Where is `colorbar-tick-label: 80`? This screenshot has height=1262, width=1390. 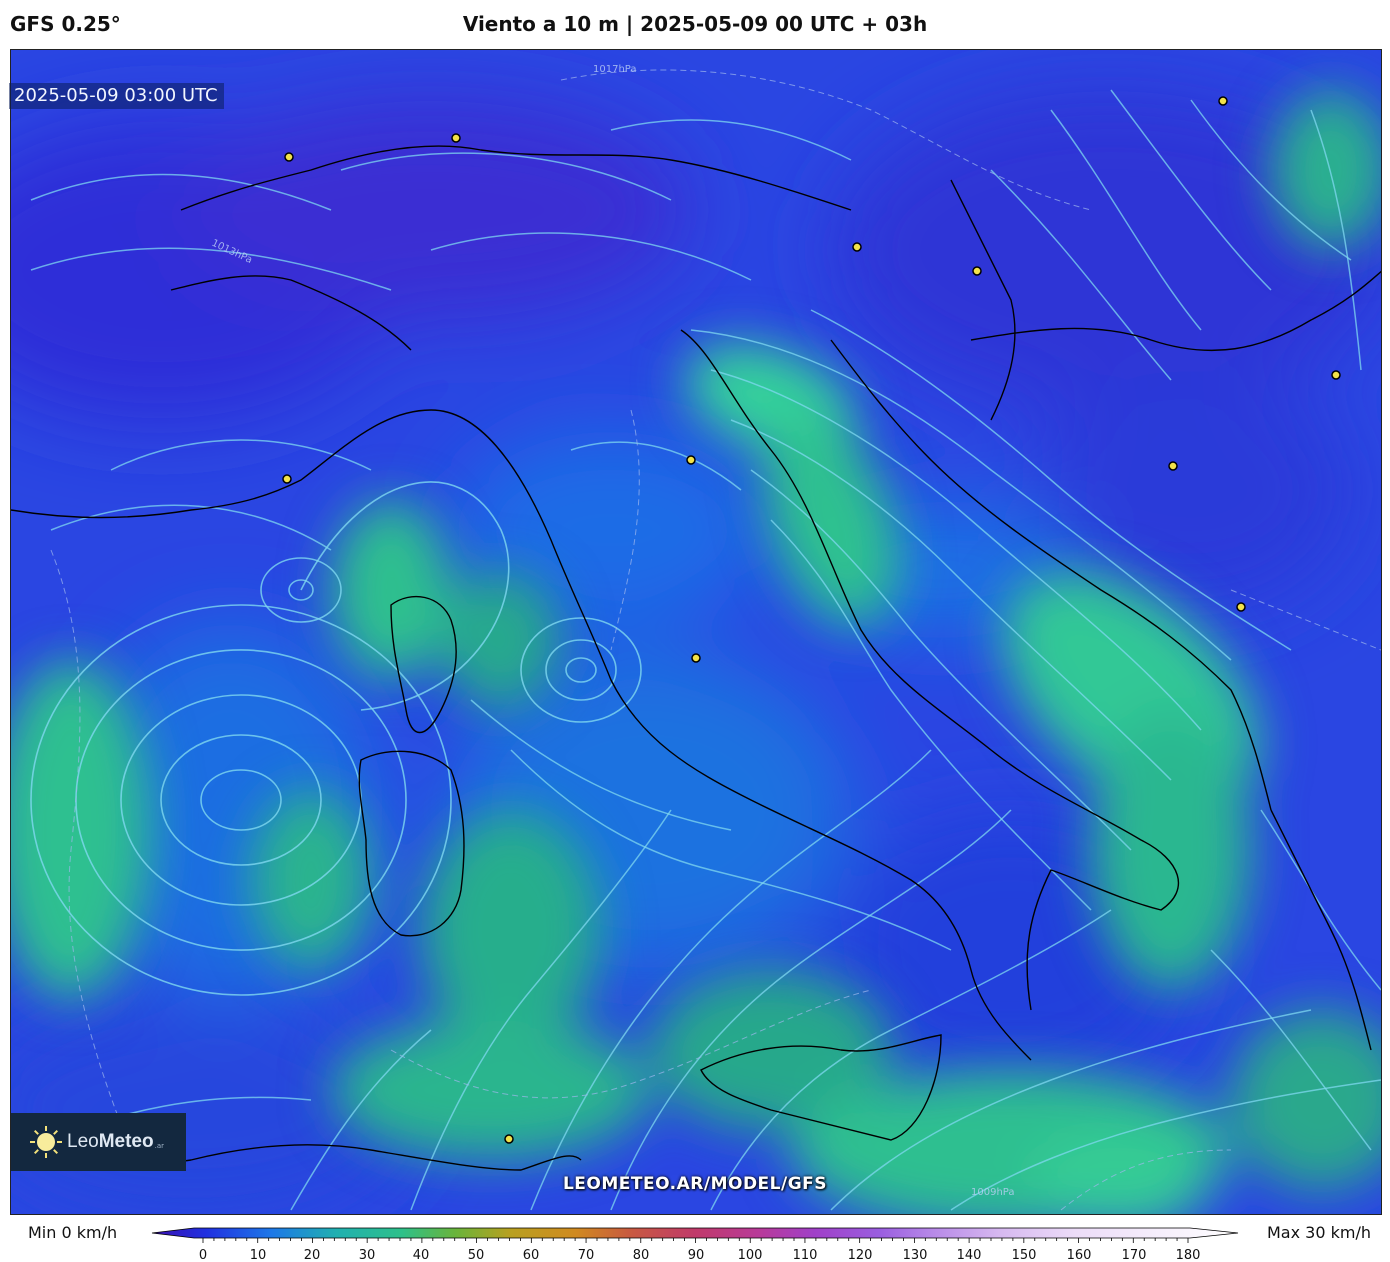 colorbar-tick-label: 80 is located at coordinates (641, 1255).